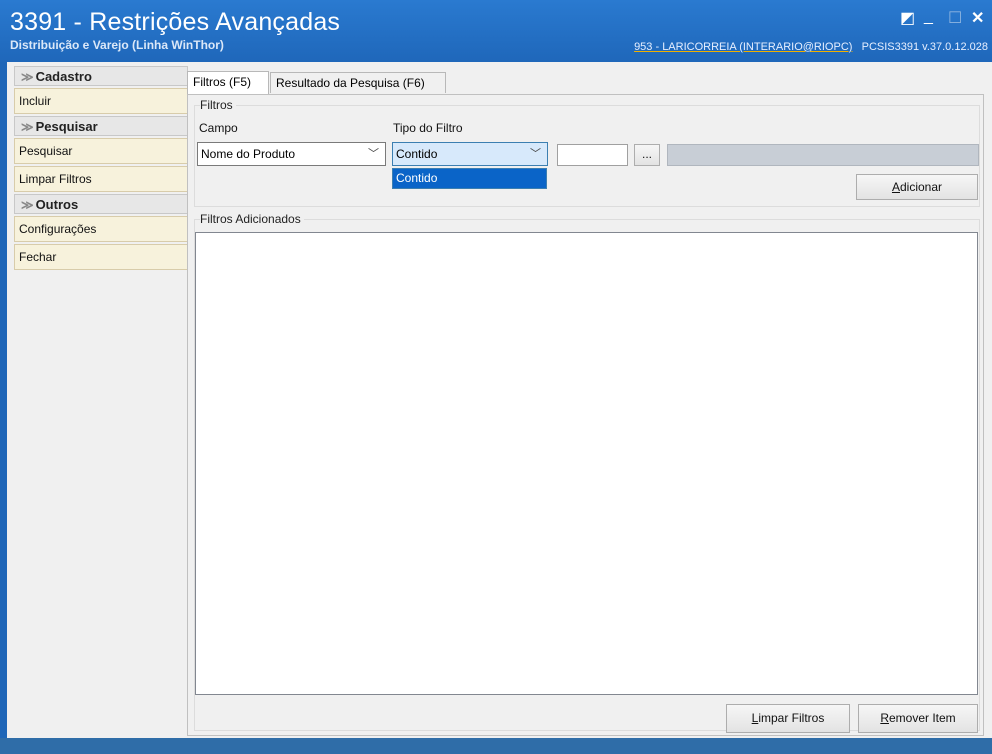 This screenshot has width=992, height=754. I want to click on background-strip, so click(496, 746).